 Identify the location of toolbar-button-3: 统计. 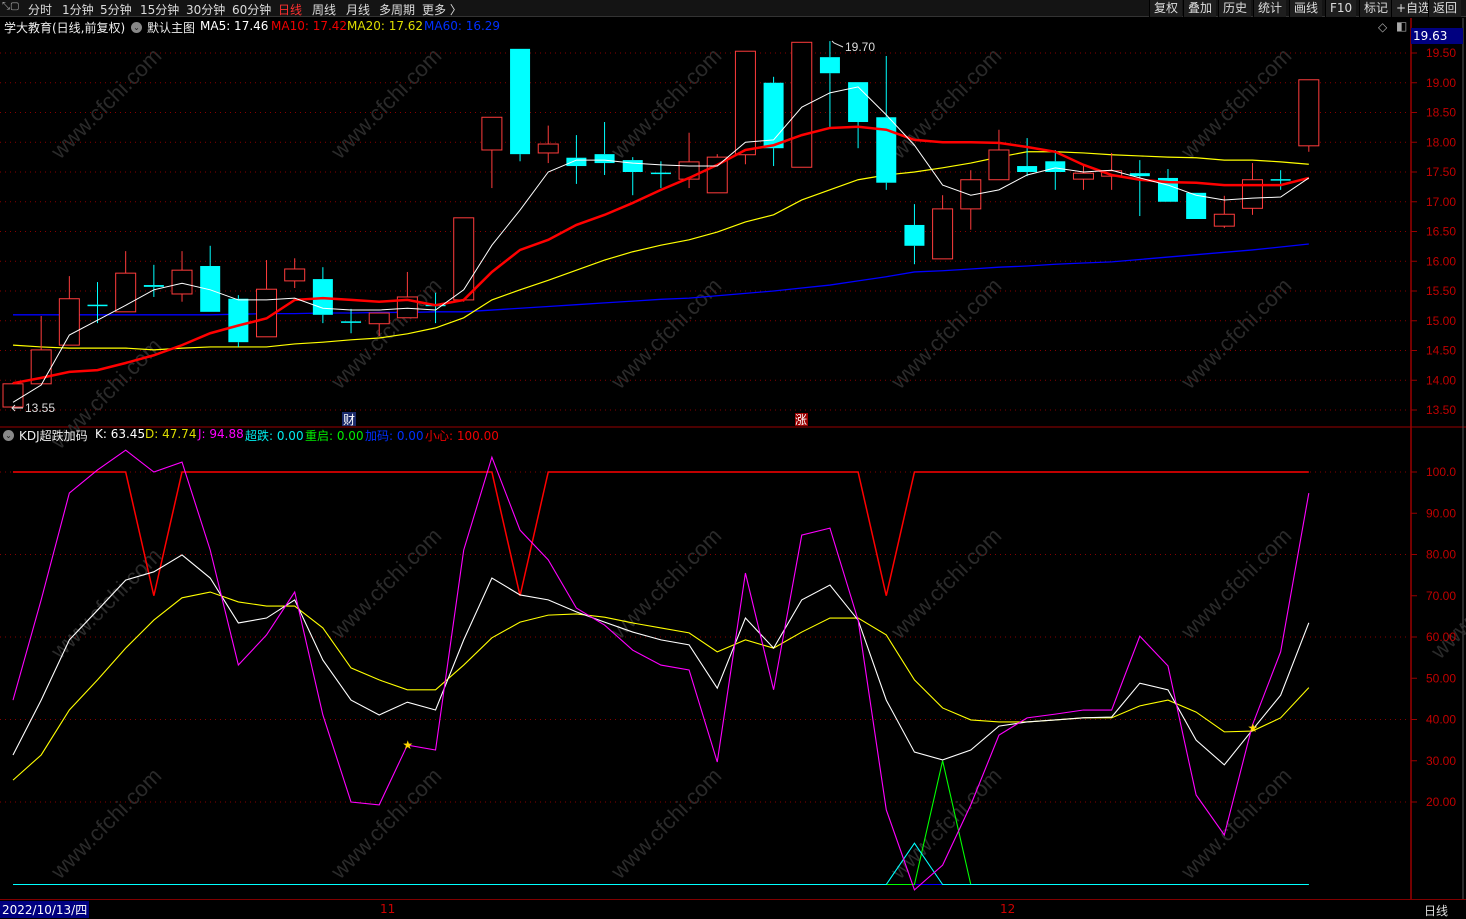
(1270, 8).